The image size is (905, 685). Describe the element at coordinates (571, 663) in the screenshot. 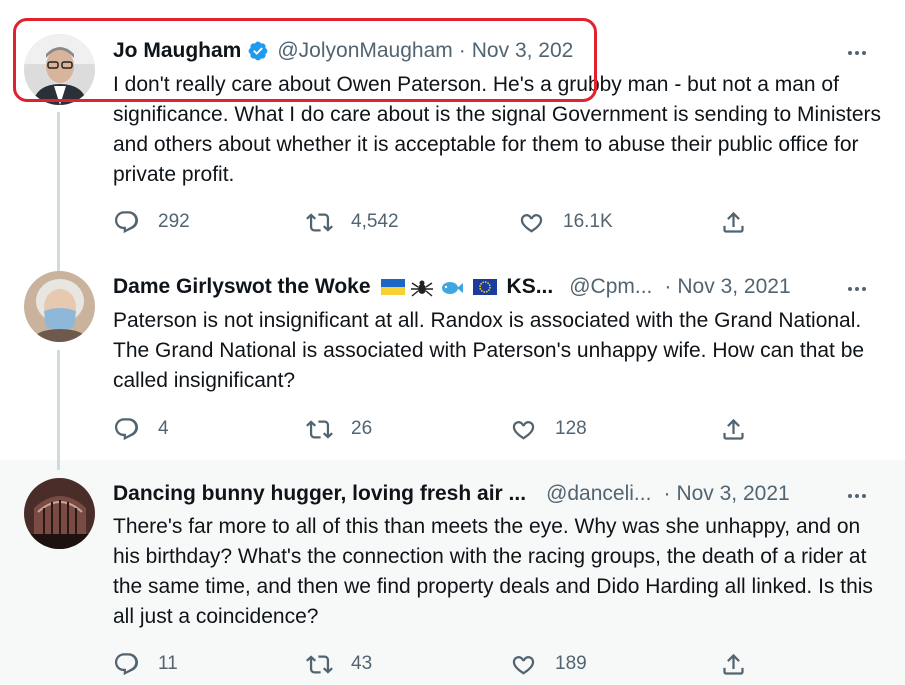

I see `like-count: 189` at that location.